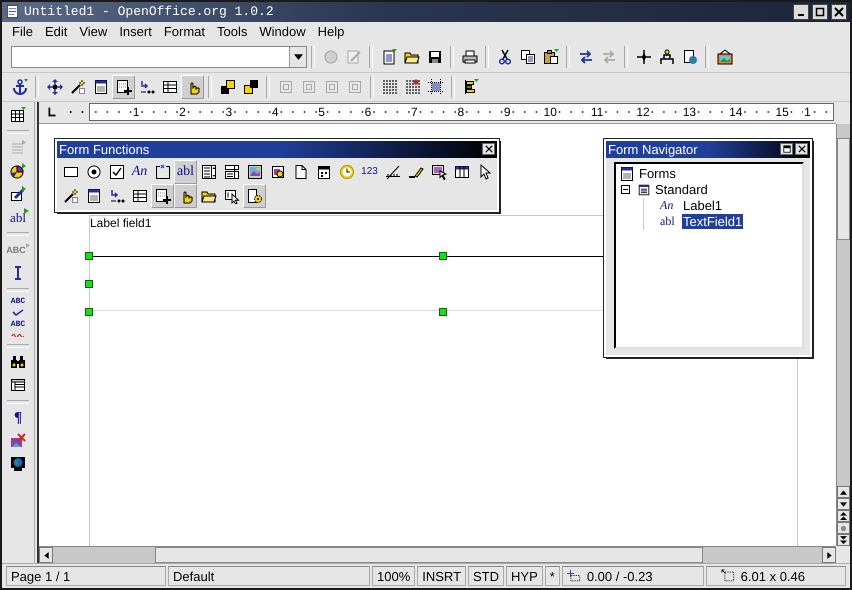 Image resolution: width=852 pixels, height=590 pixels. Describe the element at coordinates (786, 149) in the screenshot. I see `restore-button` at that location.